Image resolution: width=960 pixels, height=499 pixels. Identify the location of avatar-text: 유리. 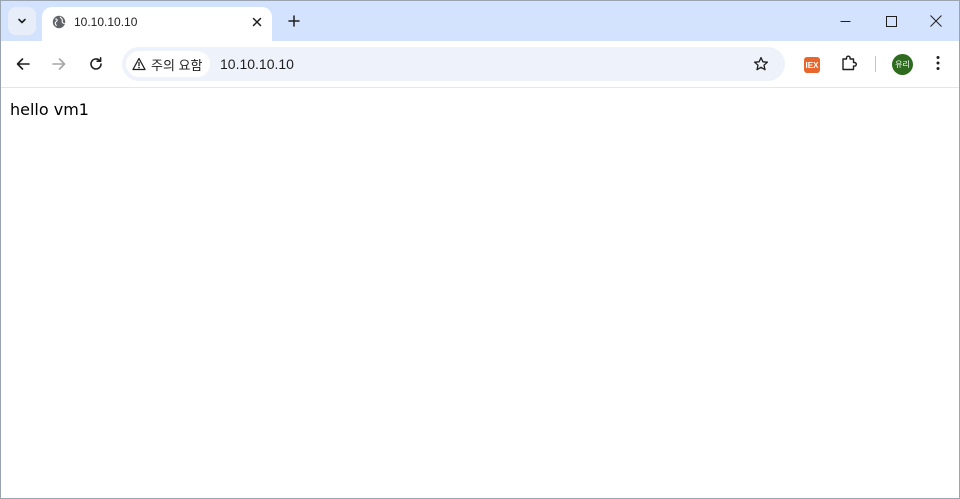
(902, 64).